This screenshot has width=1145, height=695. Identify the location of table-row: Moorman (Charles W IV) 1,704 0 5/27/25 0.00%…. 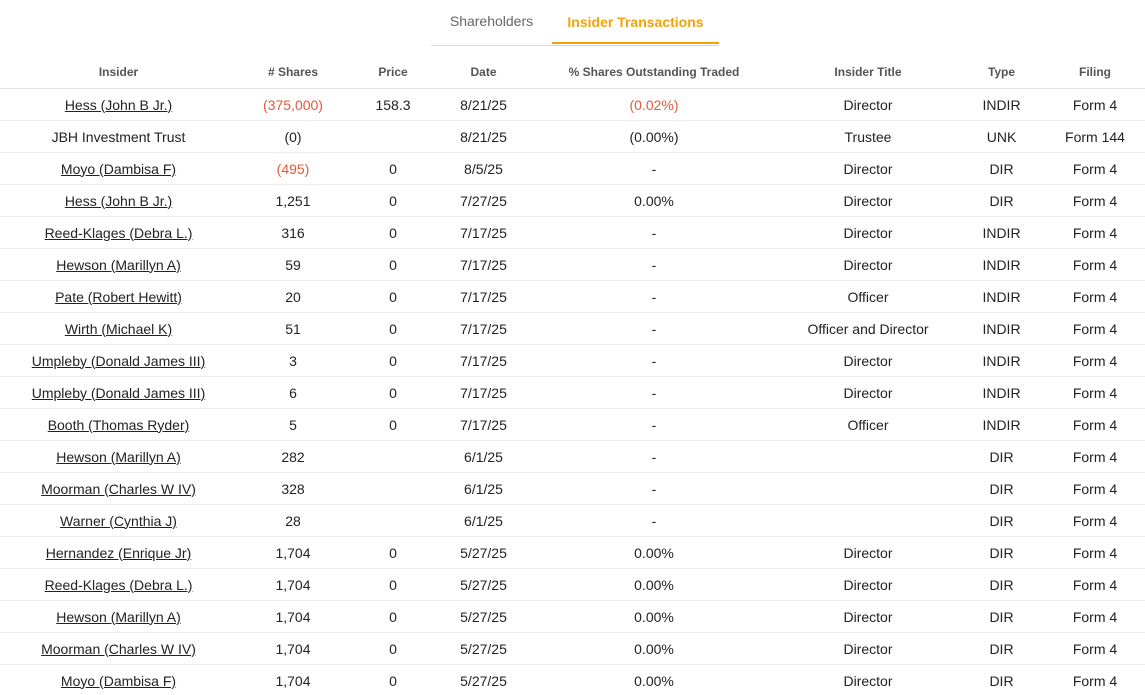
(572, 648).